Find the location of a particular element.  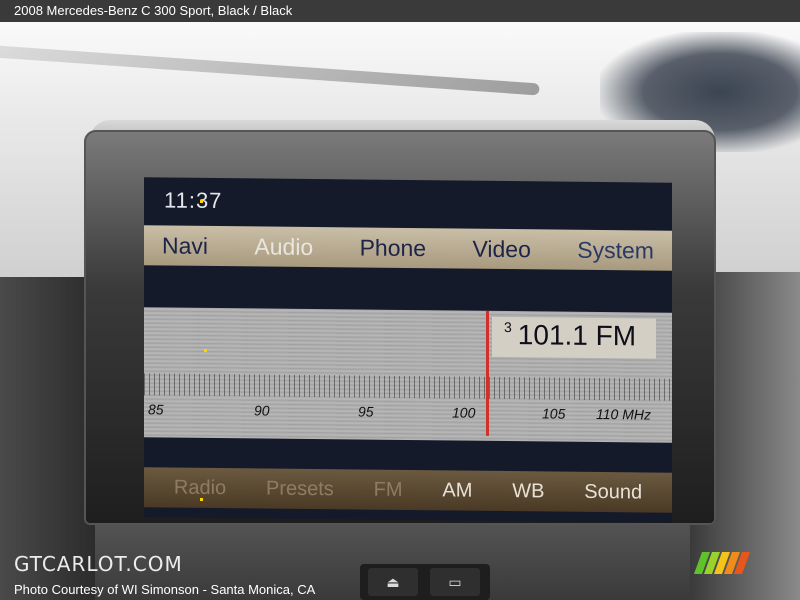

bottom-item-wb: WB is located at coordinates (528, 491).